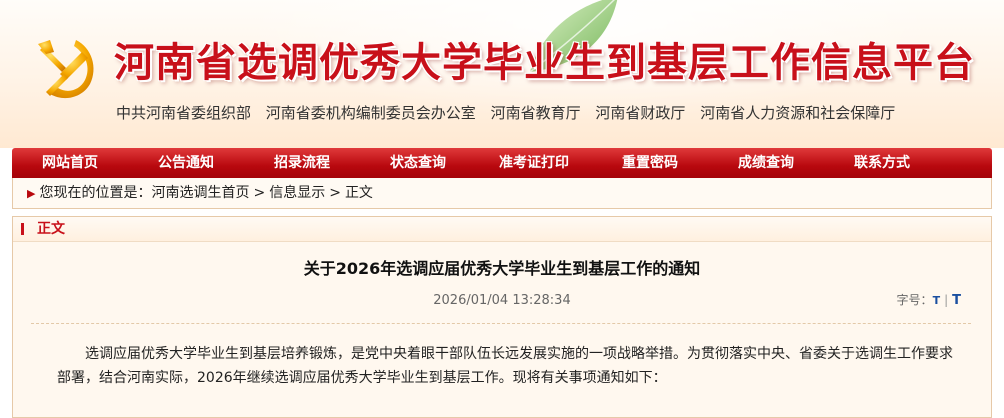  Describe the element at coordinates (302, 163) in the screenshot. I see `nav-recruitment-process: 招录流程` at that location.